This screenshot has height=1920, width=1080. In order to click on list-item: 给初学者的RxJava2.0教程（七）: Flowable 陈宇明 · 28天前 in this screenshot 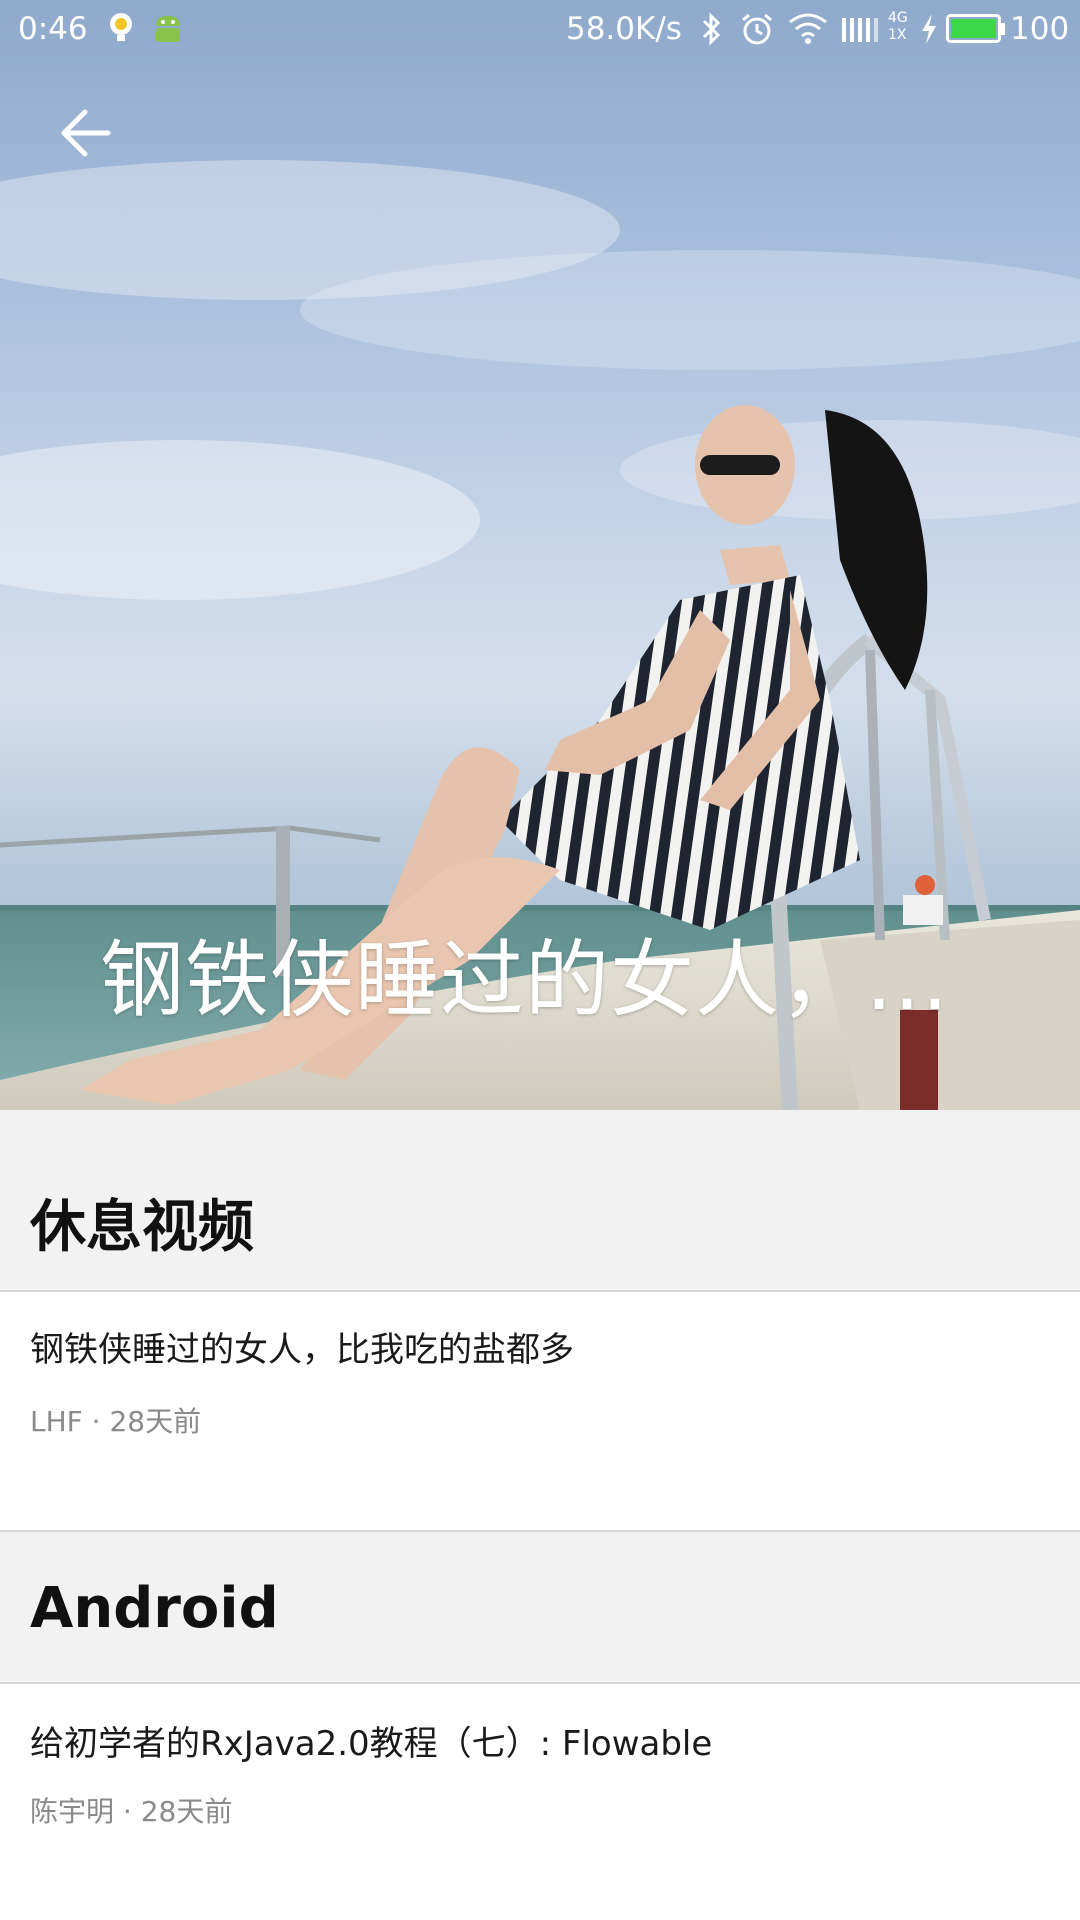, I will do `click(540, 1802)`.